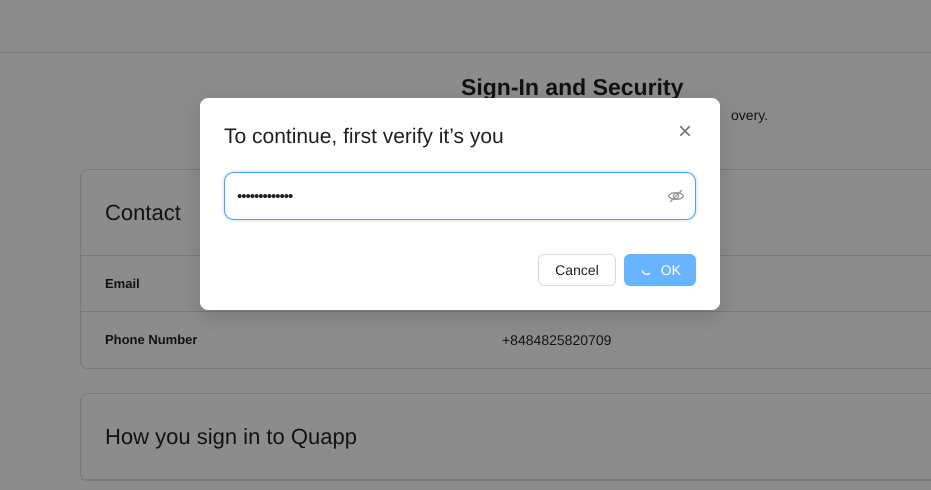 This screenshot has height=490, width=931. Describe the element at coordinates (557, 340) in the screenshot. I see `field-value: +8484825820709` at that location.